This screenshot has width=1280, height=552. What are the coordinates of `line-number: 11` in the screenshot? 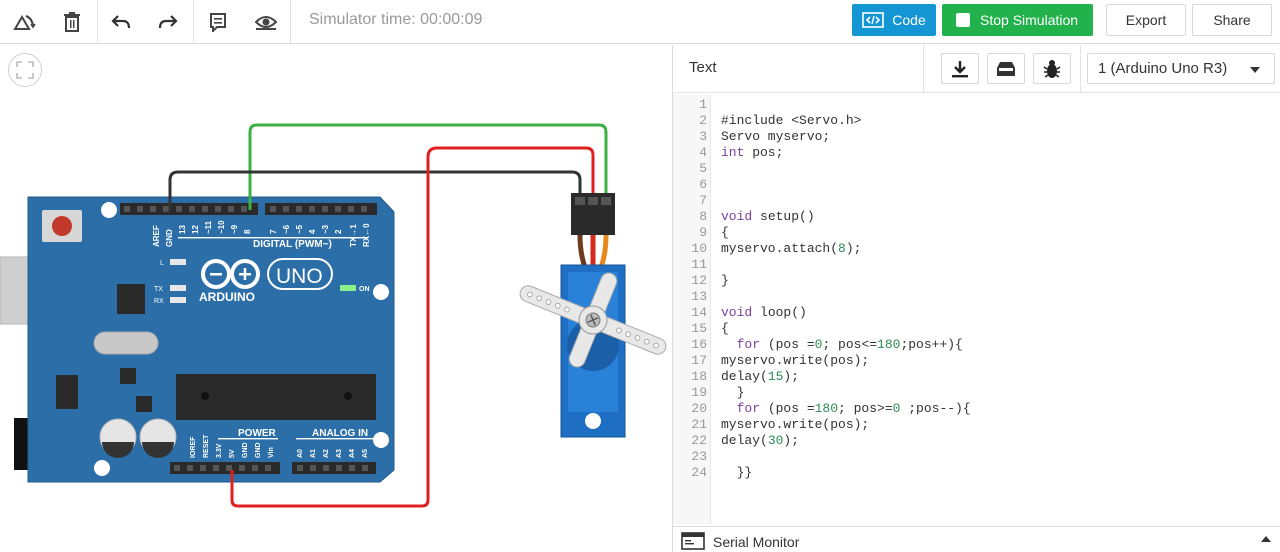 It's located at (699, 264).